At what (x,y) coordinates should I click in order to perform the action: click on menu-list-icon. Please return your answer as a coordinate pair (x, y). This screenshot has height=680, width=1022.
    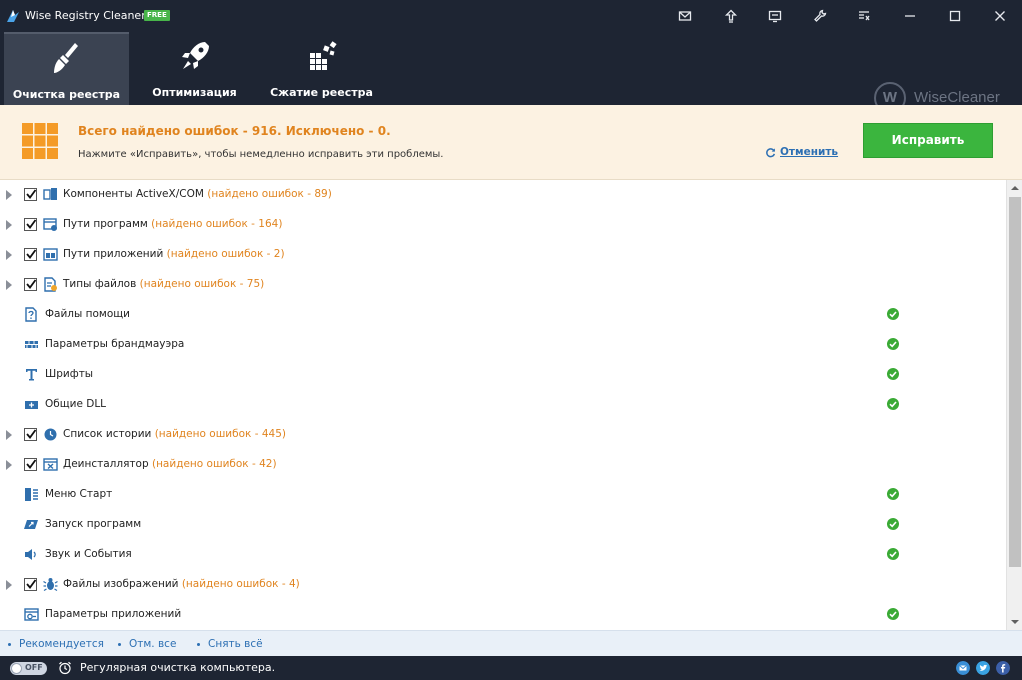
    Looking at the image, I should click on (864, 16).